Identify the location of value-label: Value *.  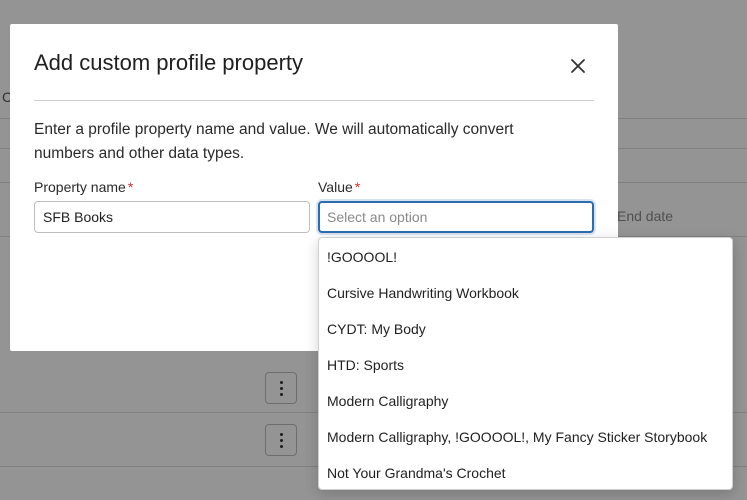
(339, 187).